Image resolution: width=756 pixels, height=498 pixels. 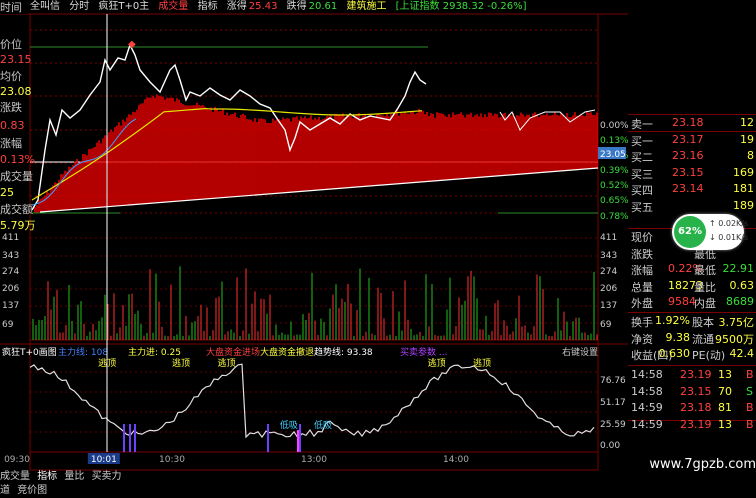 I want to click on fund-value: 0.630, so click(x=674, y=353).